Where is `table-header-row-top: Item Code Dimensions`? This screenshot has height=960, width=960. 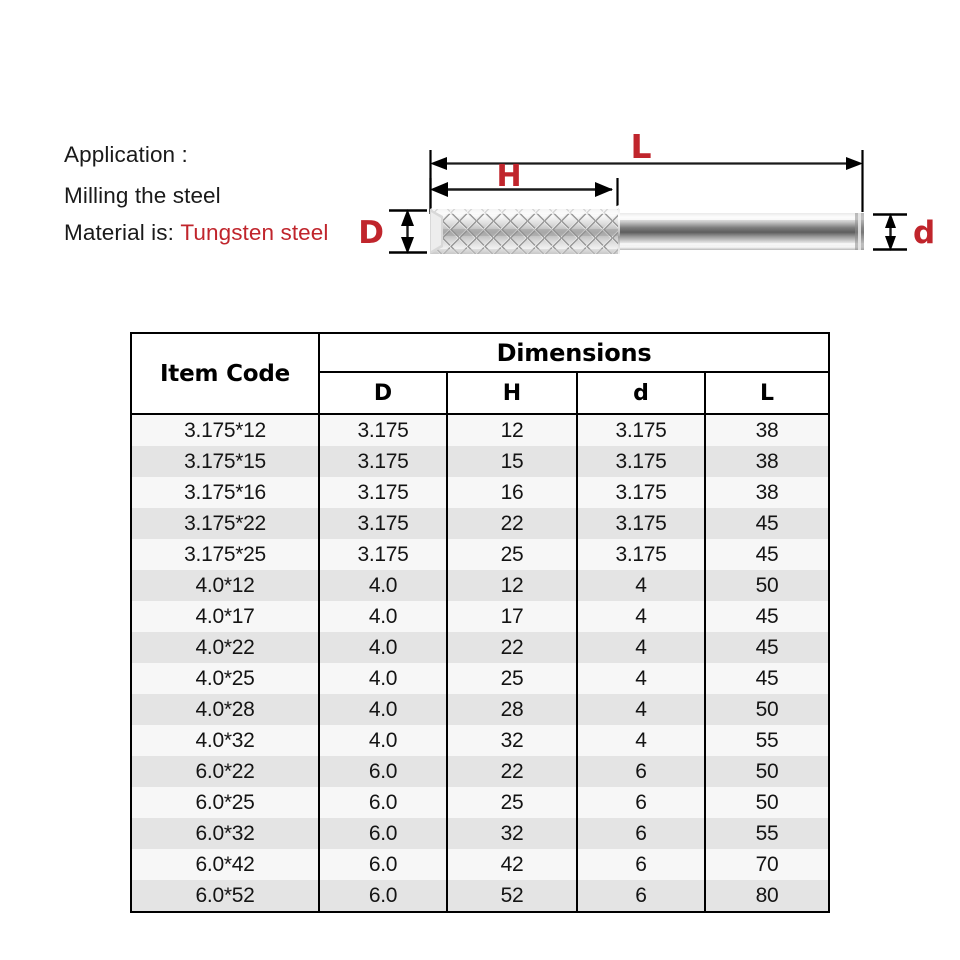 table-header-row-top: Item Code Dimensions is located at coordinates (480, 373).